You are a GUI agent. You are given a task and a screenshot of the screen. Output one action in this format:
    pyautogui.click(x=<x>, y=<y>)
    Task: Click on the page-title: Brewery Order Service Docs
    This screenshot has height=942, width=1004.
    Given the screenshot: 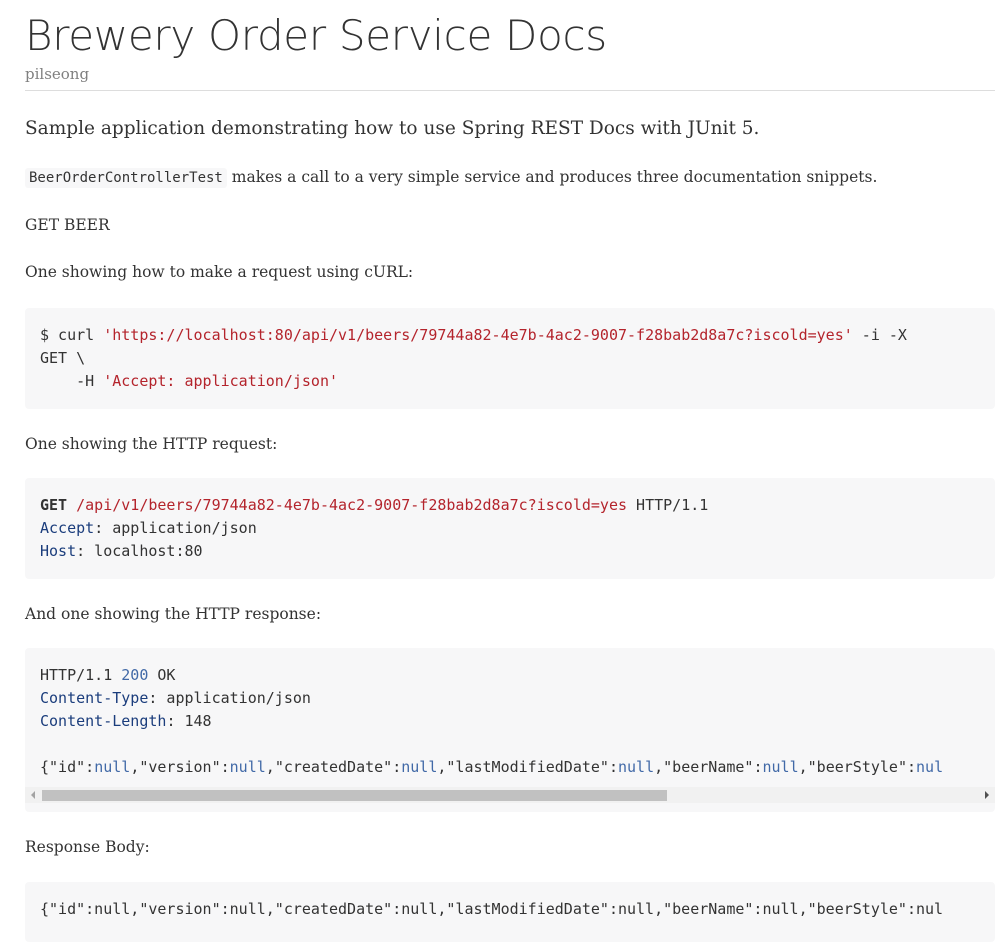 What is the action you would take?
    pyautogui.click(x=316, y=35)
    